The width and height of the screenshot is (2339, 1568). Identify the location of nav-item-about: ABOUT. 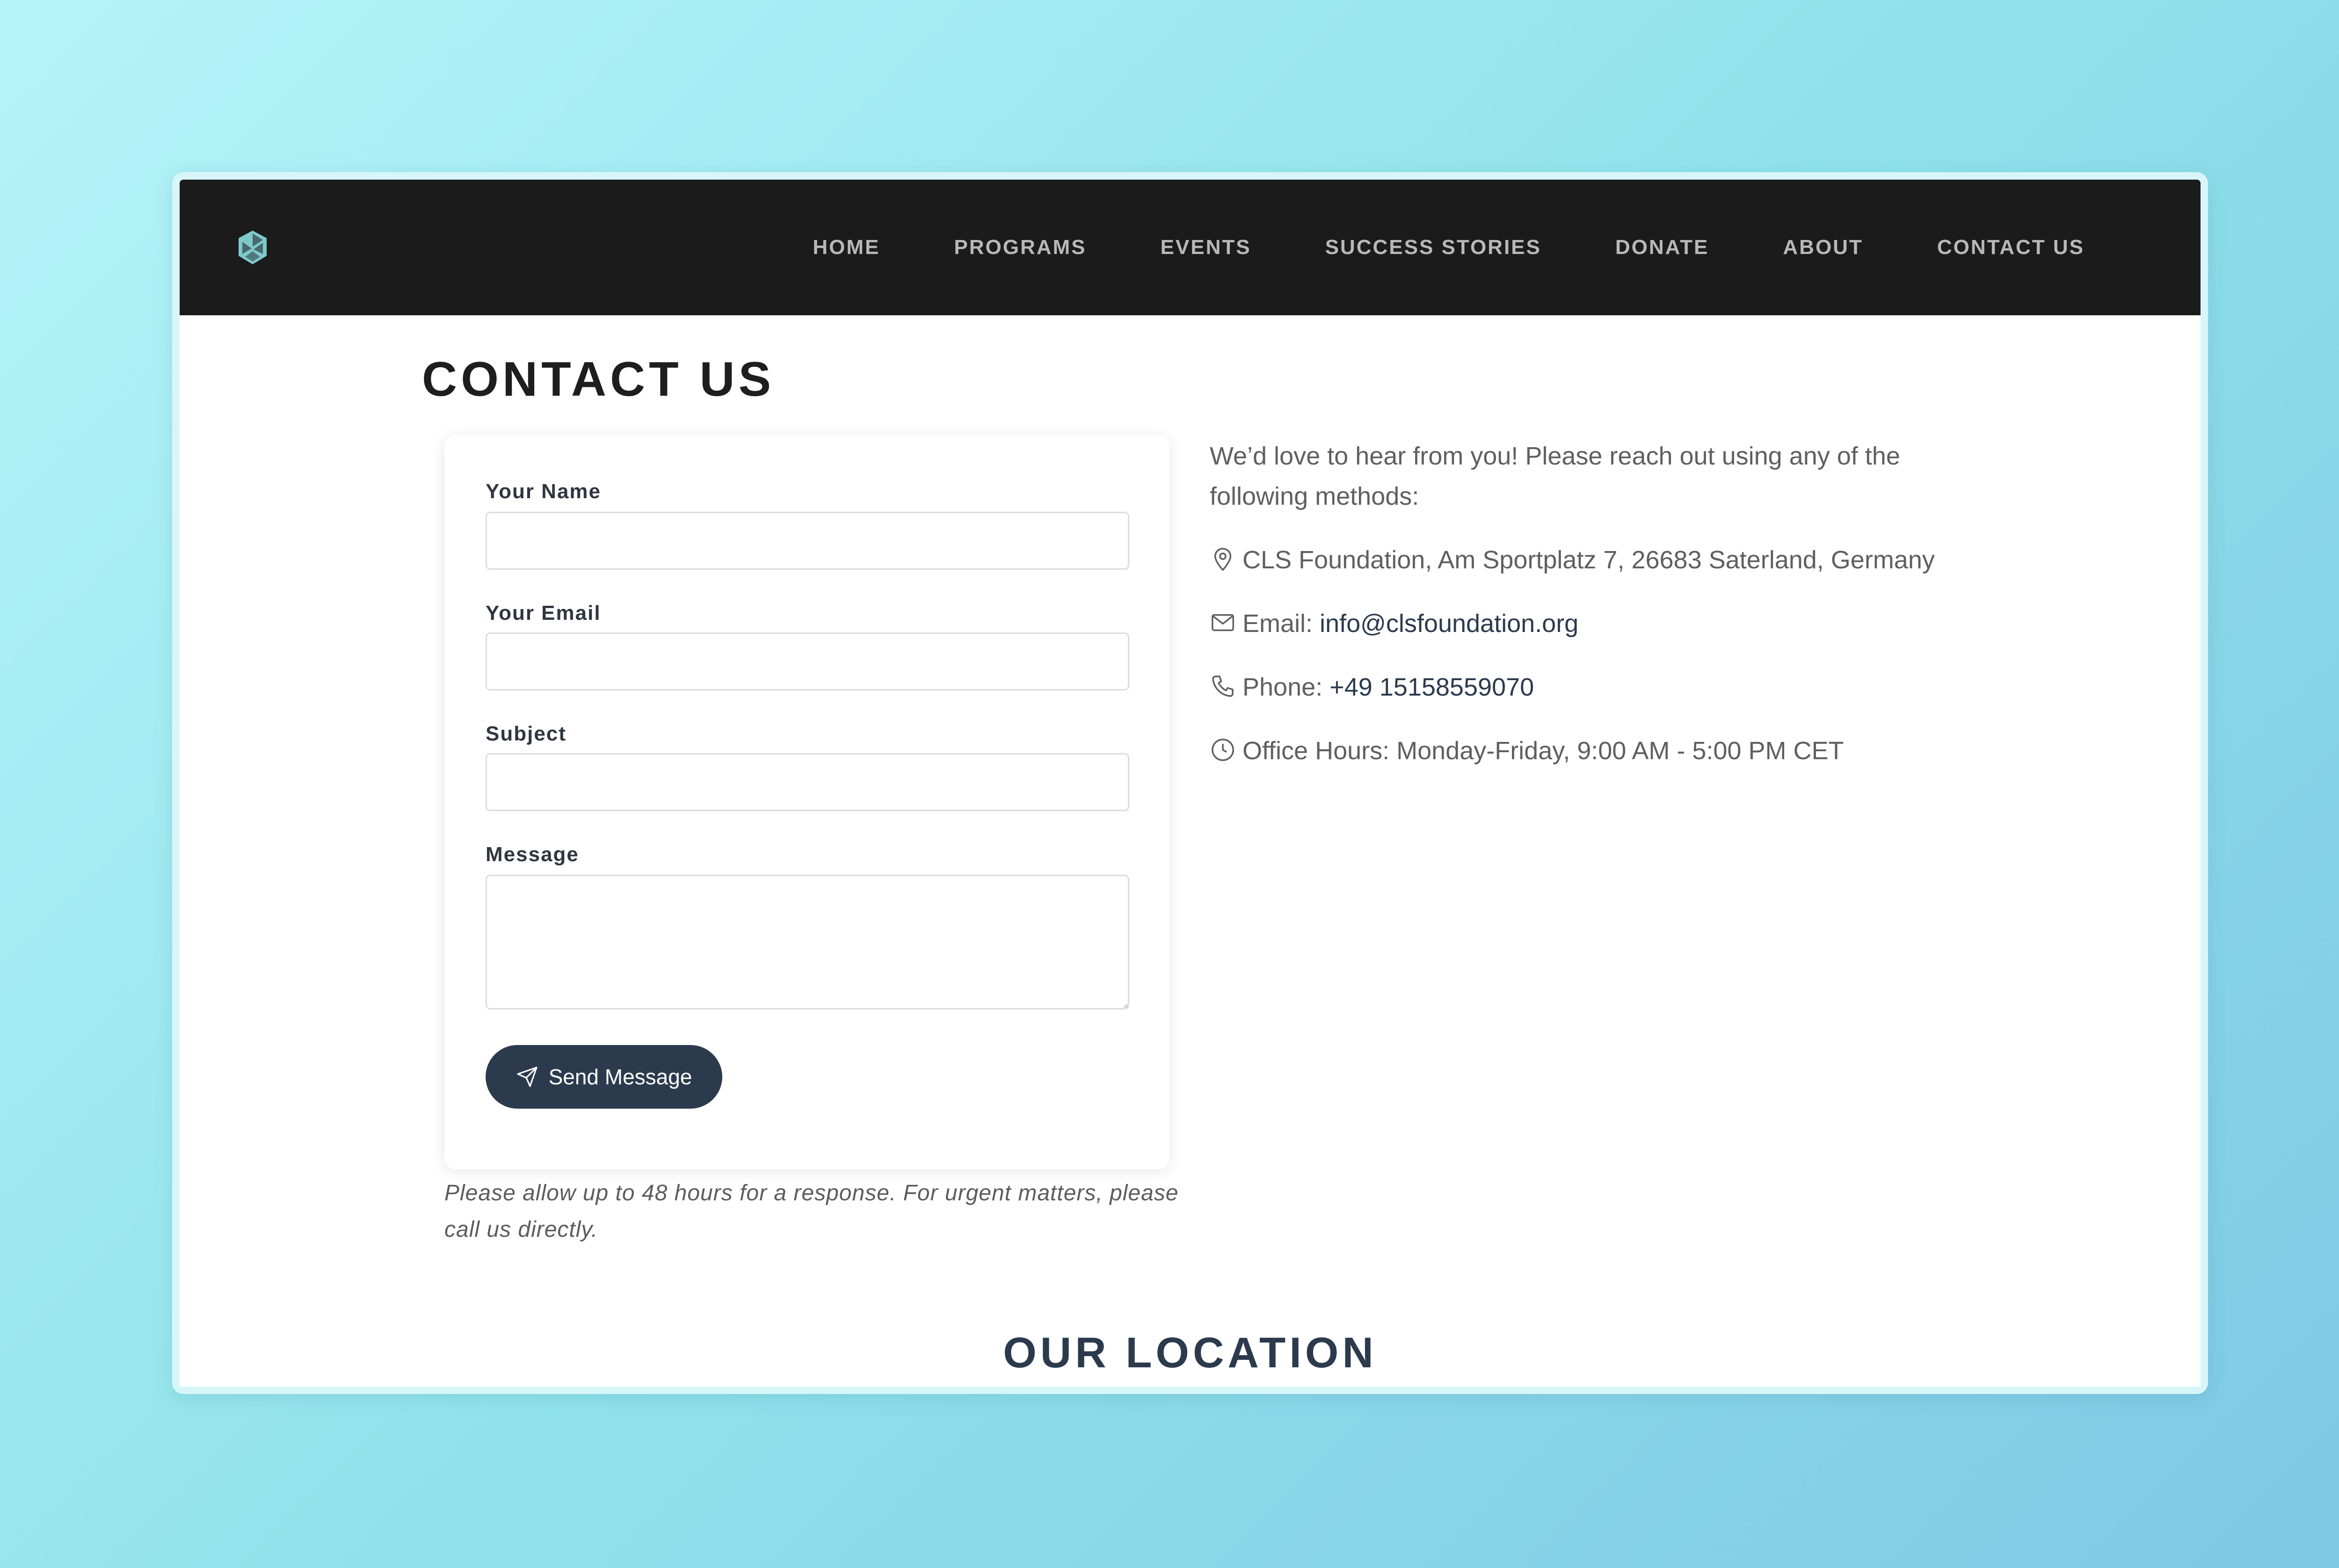
(1823, 247).